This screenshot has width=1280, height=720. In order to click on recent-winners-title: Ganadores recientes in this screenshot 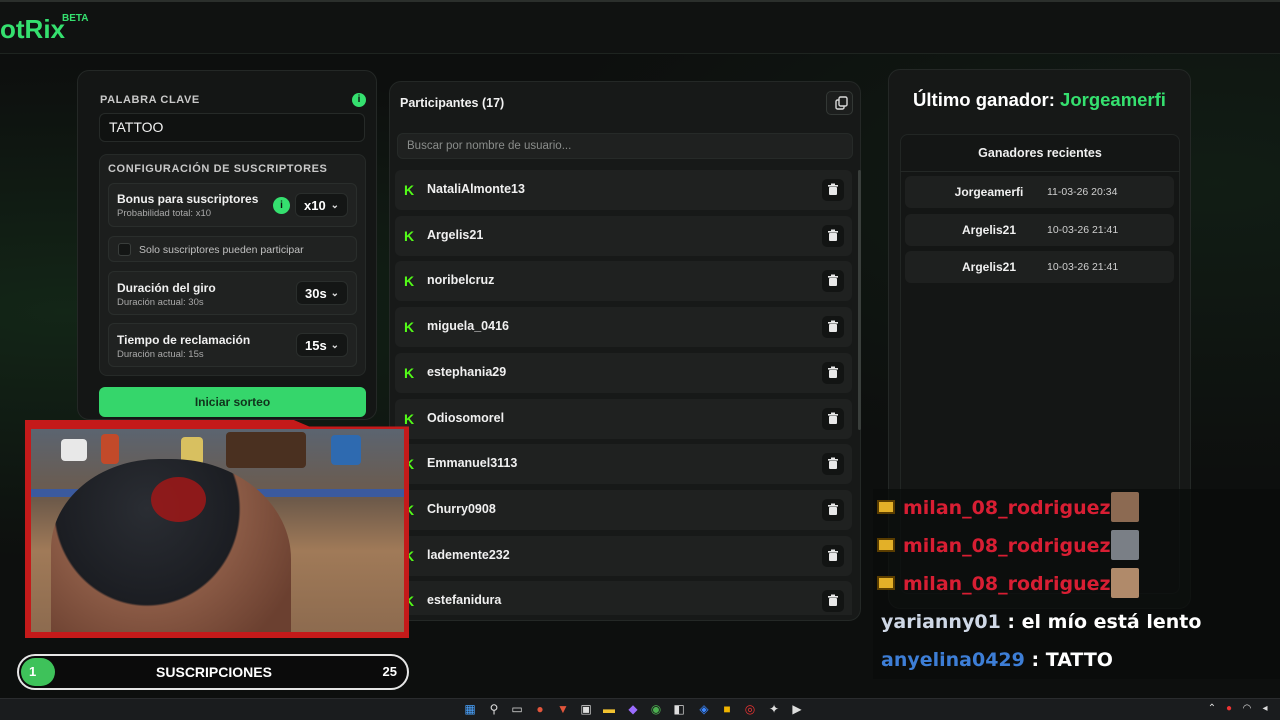, I will do `click(1040, 153)`.